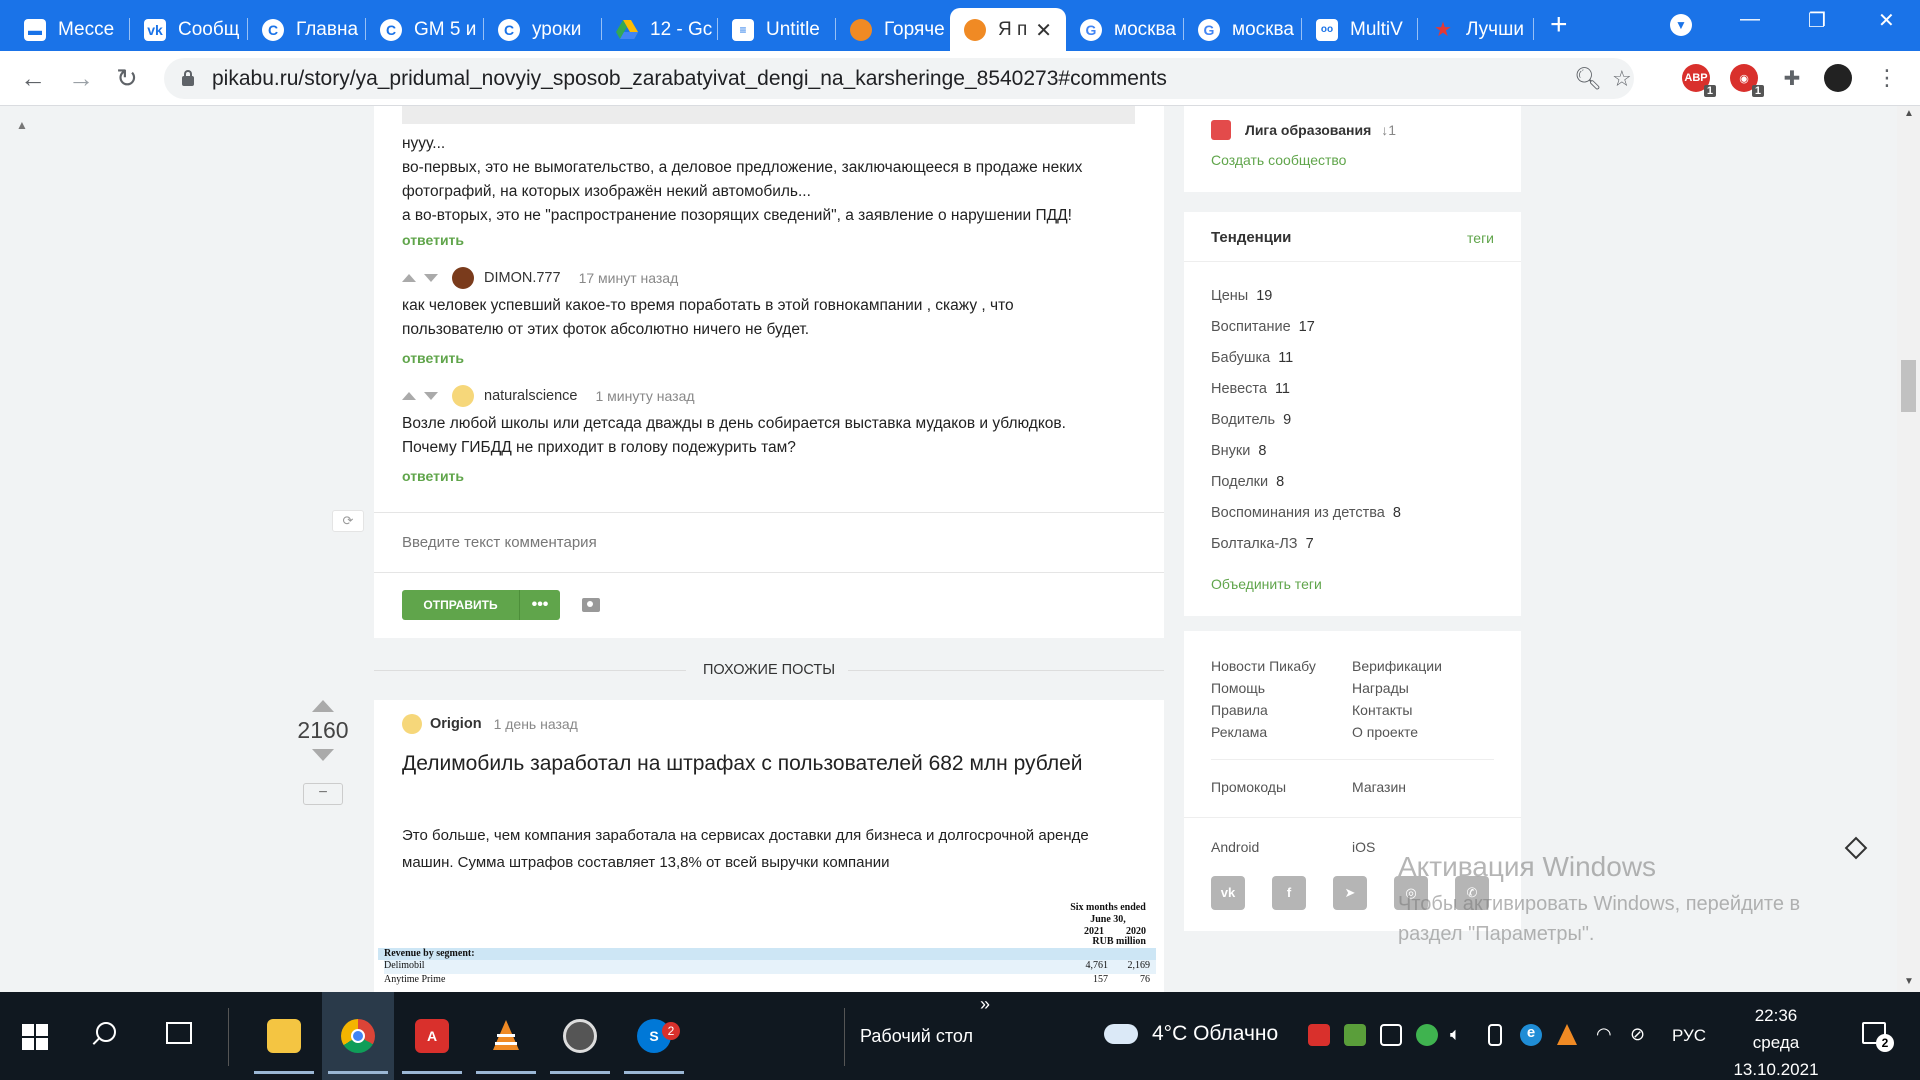 The width and height of the screenshot is (1920, 1080). I want to click on puzzle-icon: ✚, so click(1792, 78).